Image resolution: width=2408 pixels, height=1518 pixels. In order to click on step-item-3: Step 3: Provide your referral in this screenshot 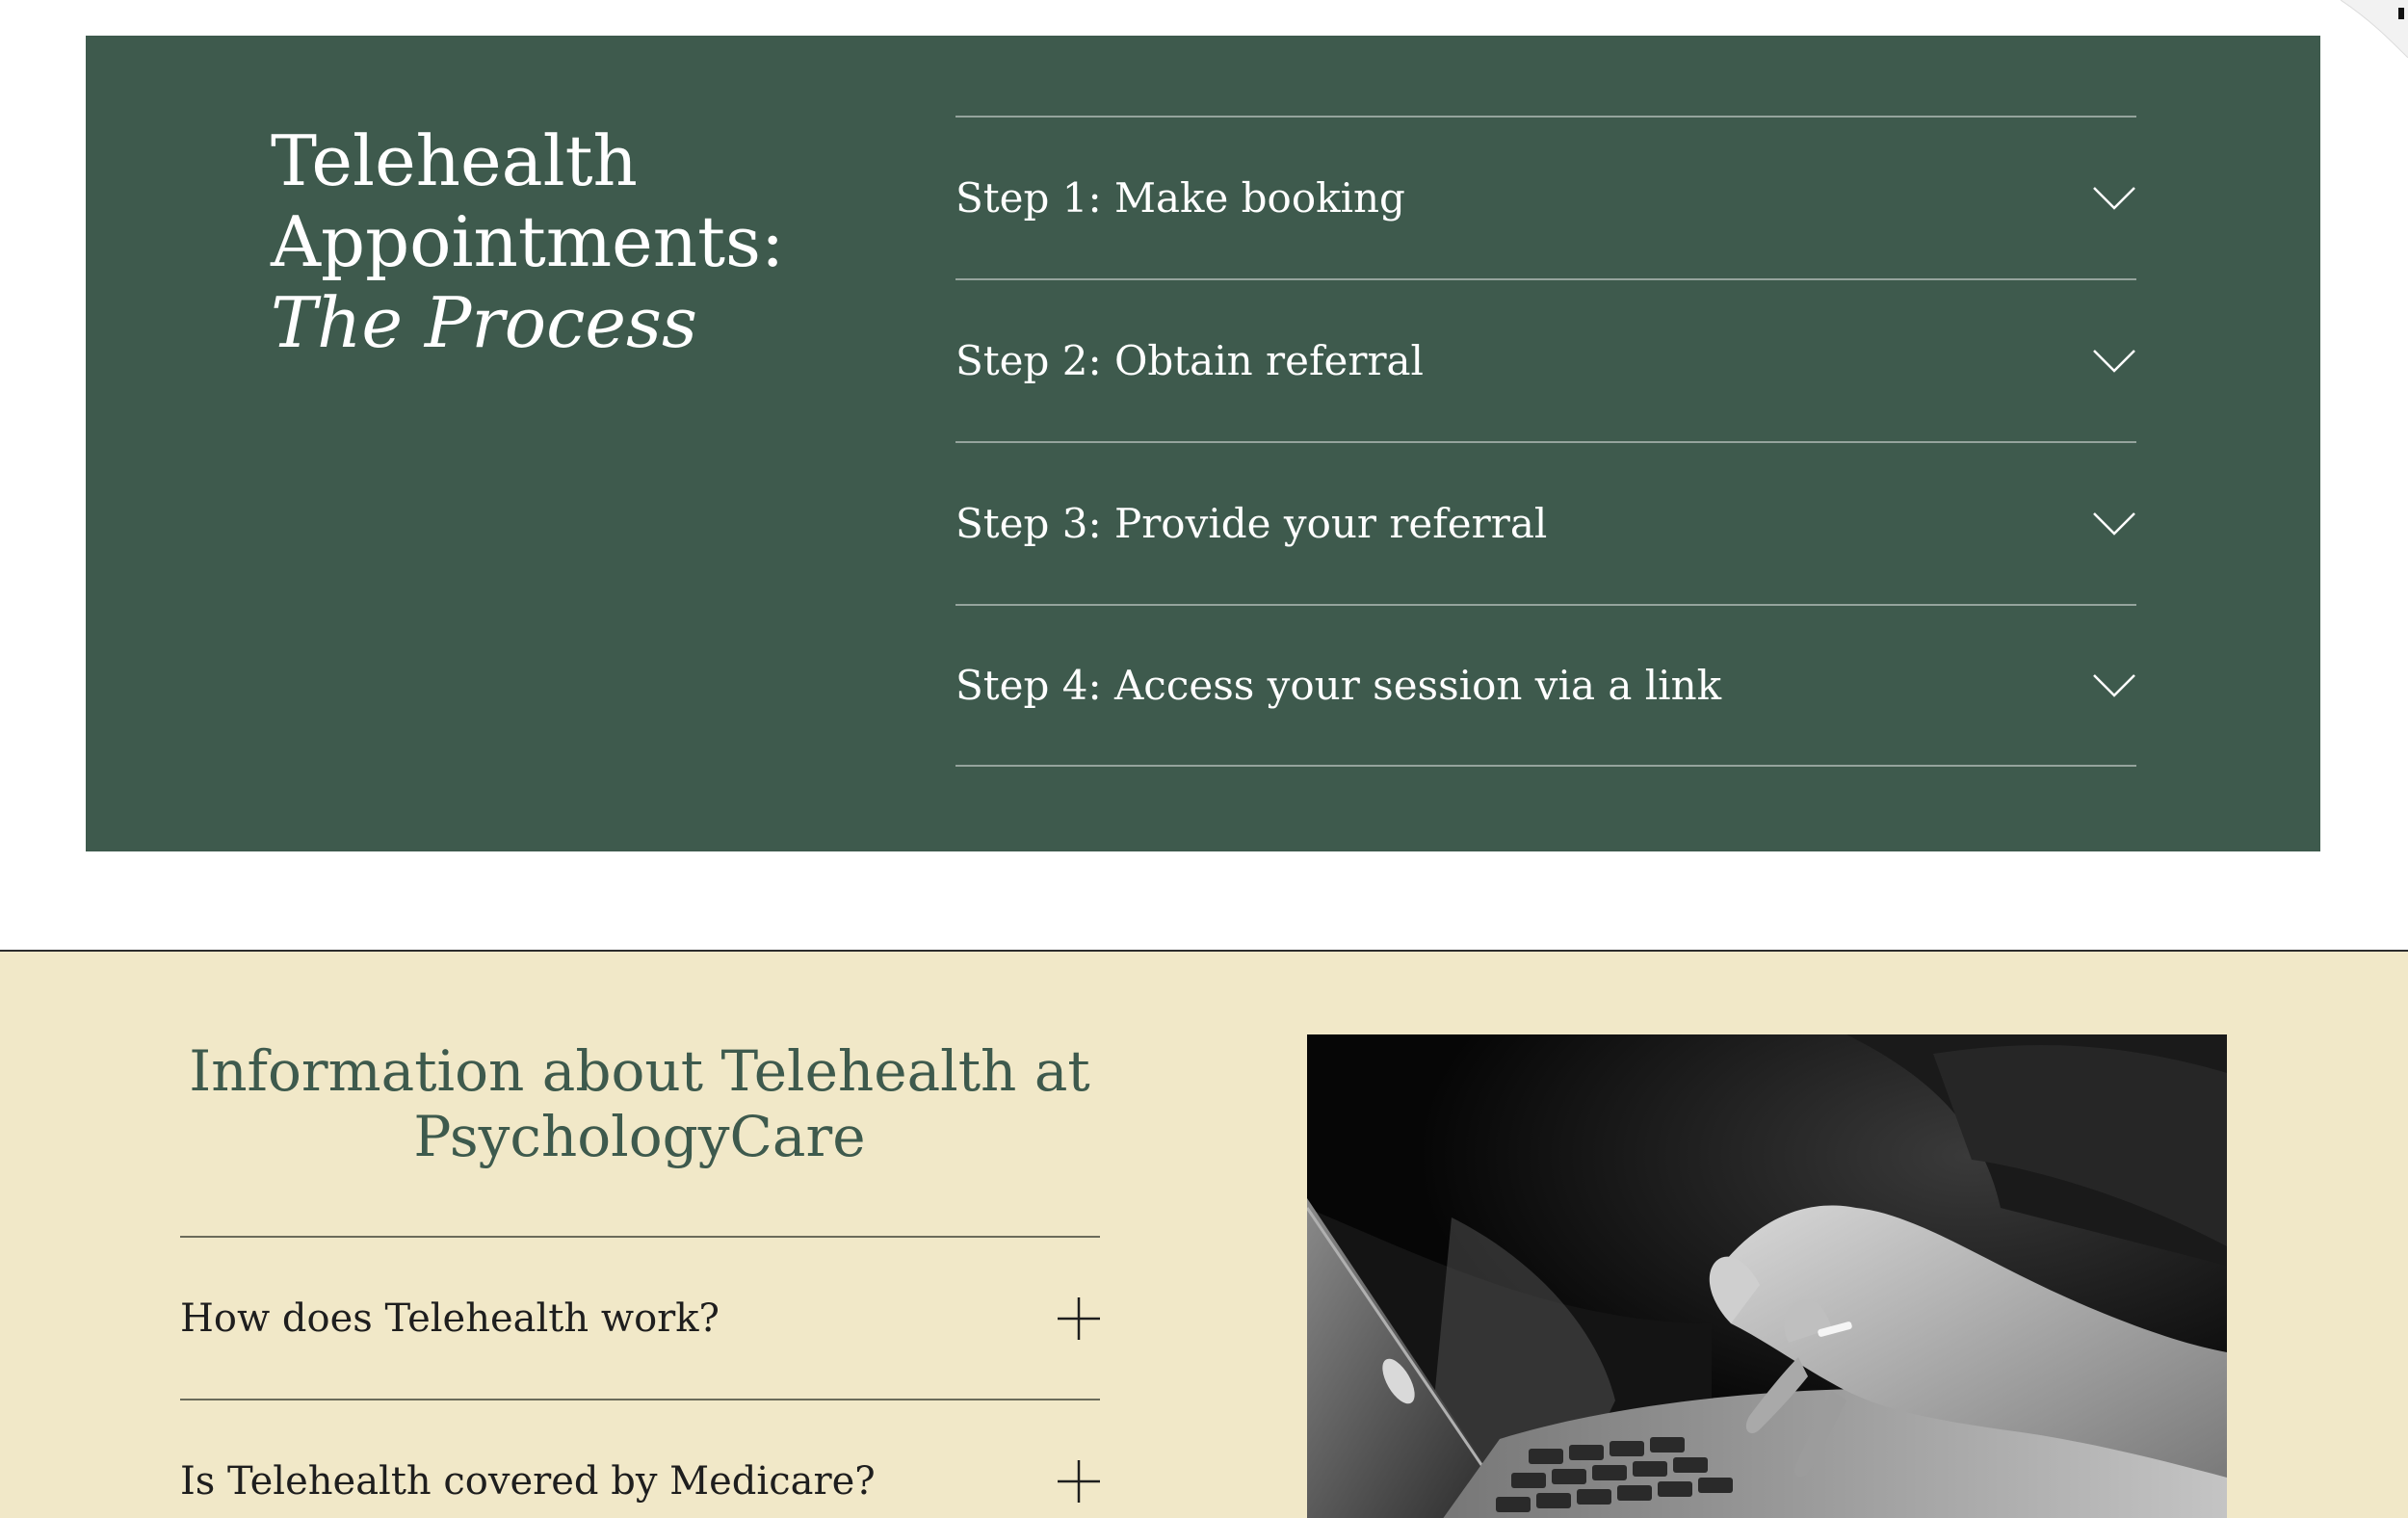, I will do `click(1545, 522)`.